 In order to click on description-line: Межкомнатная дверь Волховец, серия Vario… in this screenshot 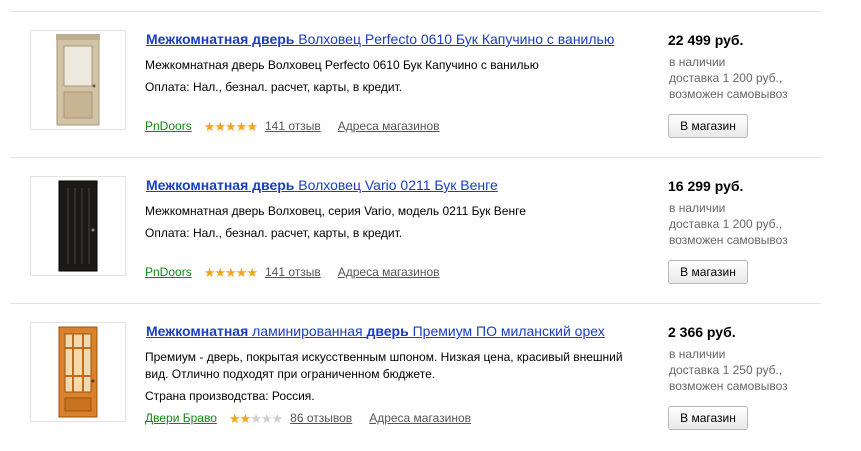, I will do `click(335, 211)`.